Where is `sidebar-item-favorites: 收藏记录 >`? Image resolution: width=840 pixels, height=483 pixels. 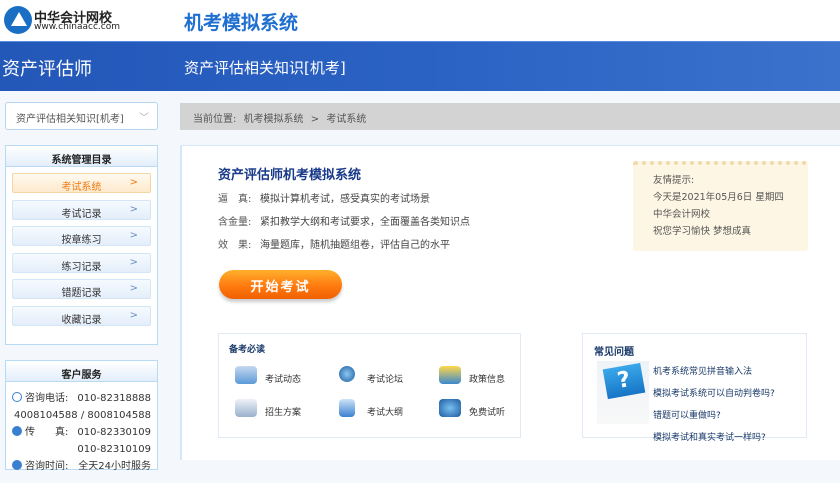 sidebar-item-favorites: 收藏记录 > is located at coordinates (81, 315).